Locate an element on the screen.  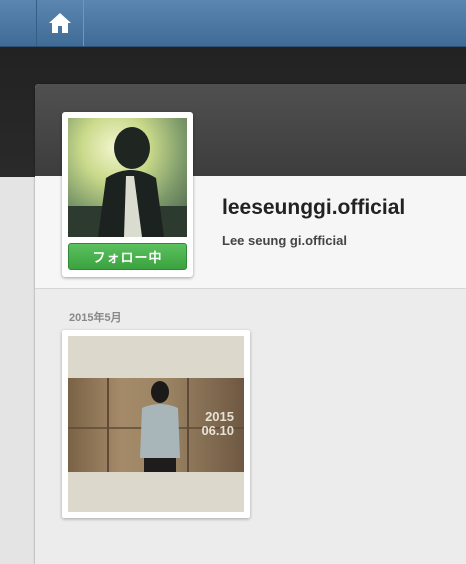
avatar-silhouette is located at coordinates (127, 182).